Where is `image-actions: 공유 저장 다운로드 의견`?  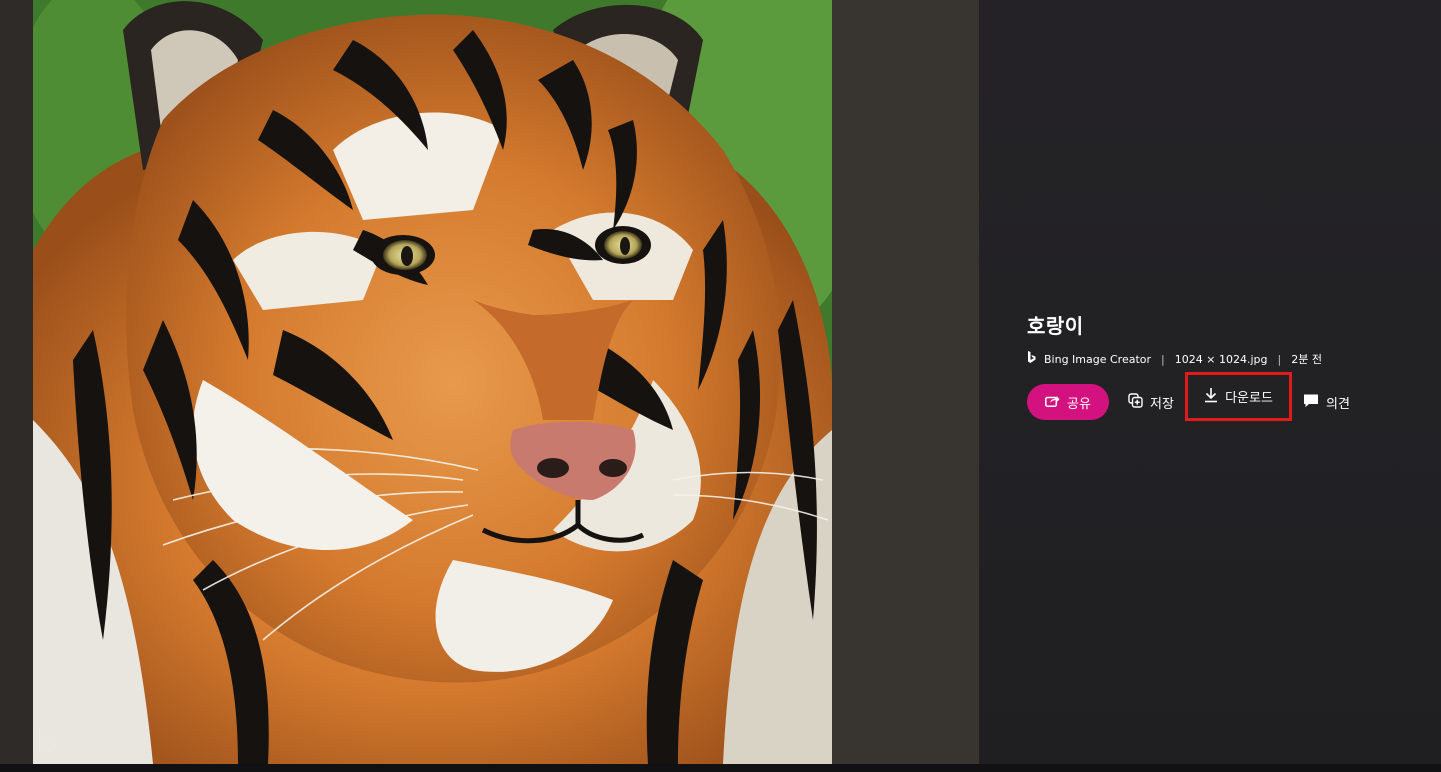 image-actions: 공유 저장 다운로드 의견 is located at coordinates (1188, 396).